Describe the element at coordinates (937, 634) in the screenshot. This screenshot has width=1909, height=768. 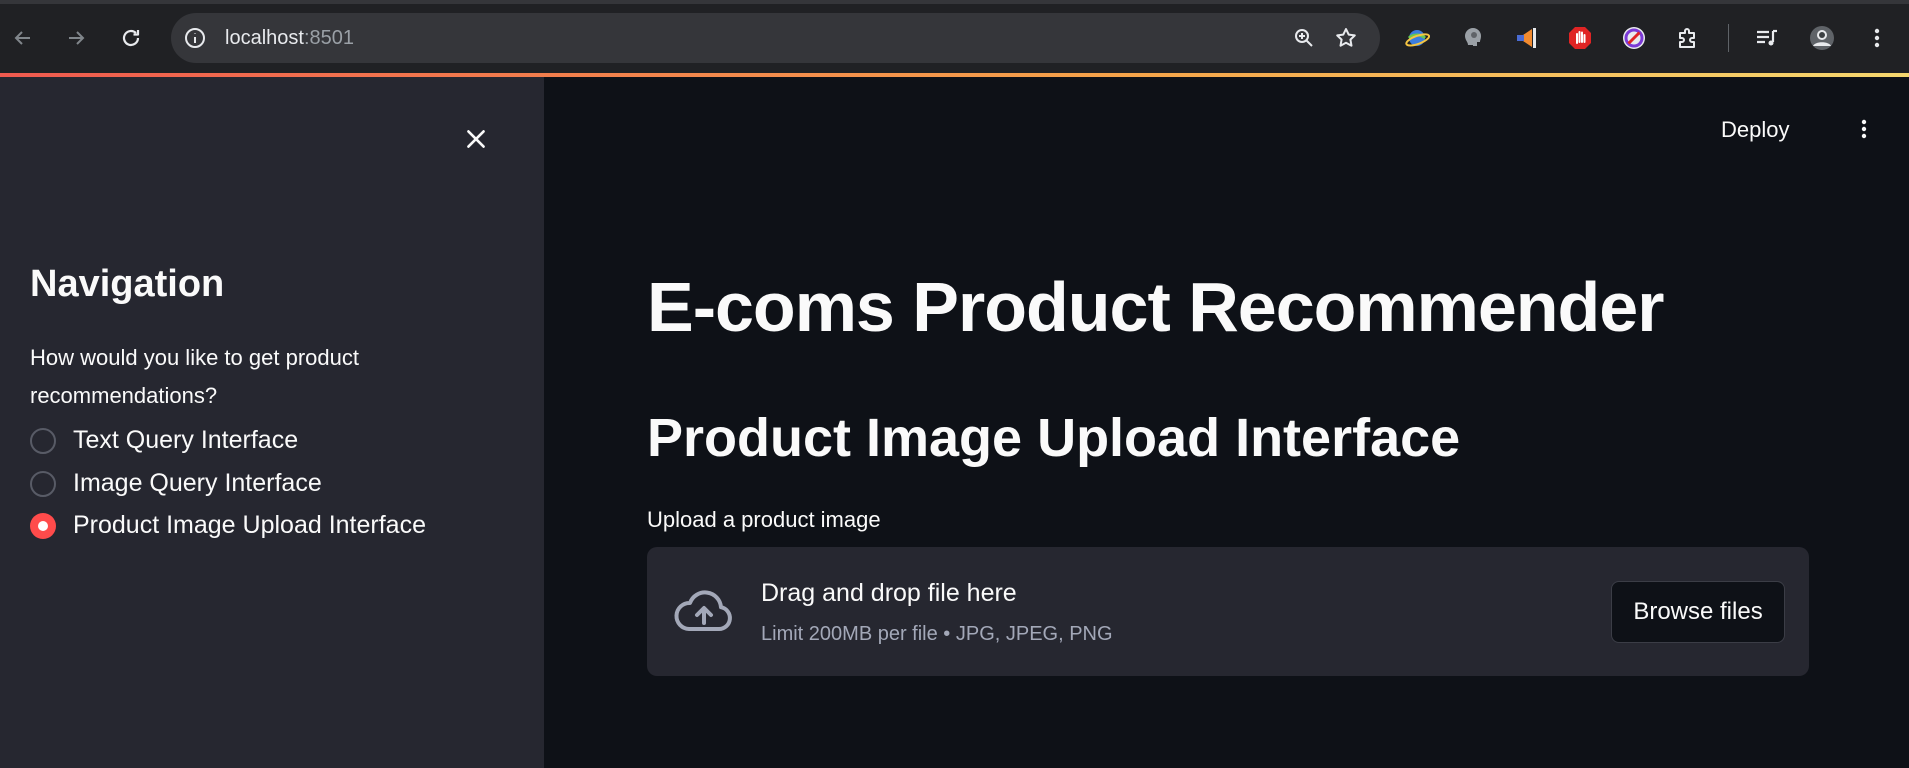
I see `dropzone-limit-text: Limit 200MB per file • JPG, JPEG, PNG` at that location.